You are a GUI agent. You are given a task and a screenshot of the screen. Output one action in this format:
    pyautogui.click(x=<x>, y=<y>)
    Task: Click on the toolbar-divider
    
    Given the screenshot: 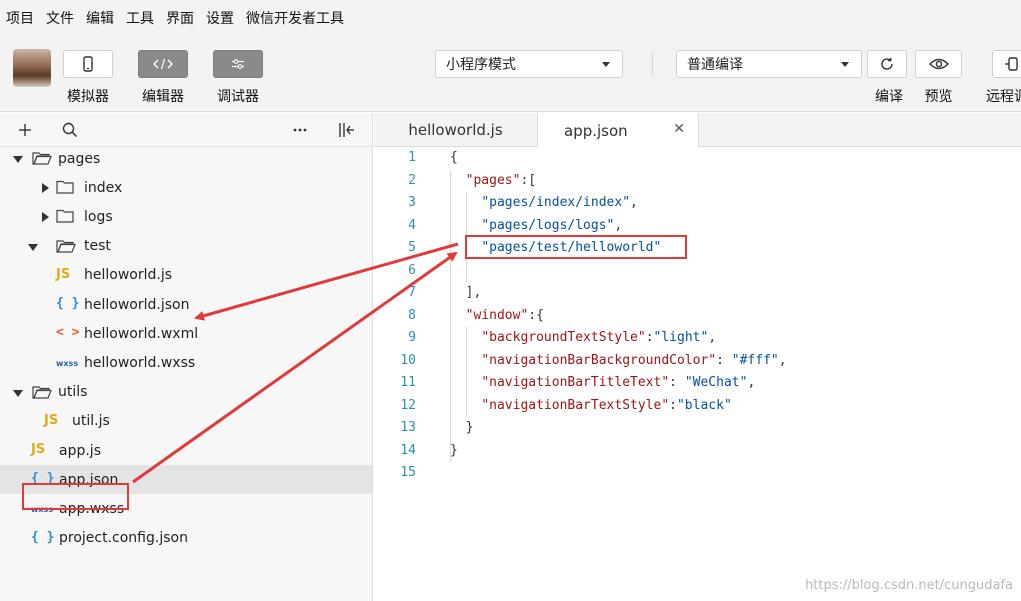 What is the action you would take?
    pyautogui.click(x=652, y=64)
    